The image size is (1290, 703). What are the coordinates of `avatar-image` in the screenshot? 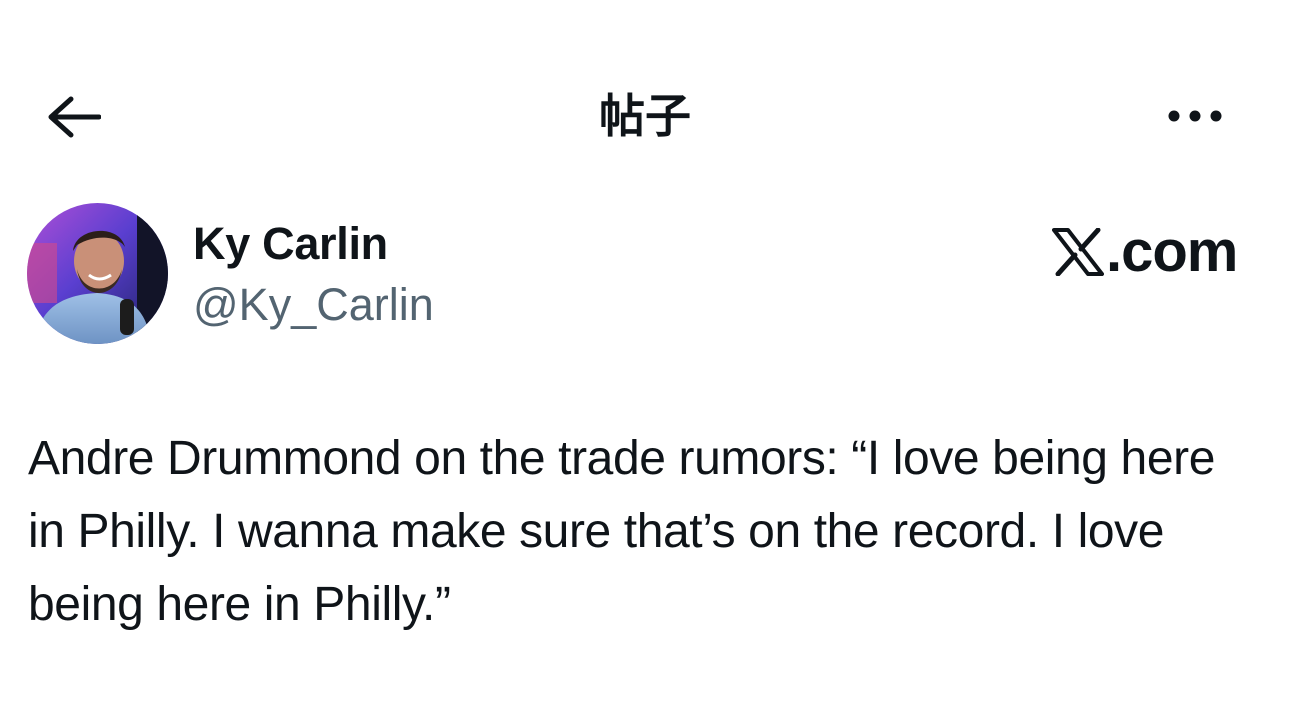 It's located at (97, 273).